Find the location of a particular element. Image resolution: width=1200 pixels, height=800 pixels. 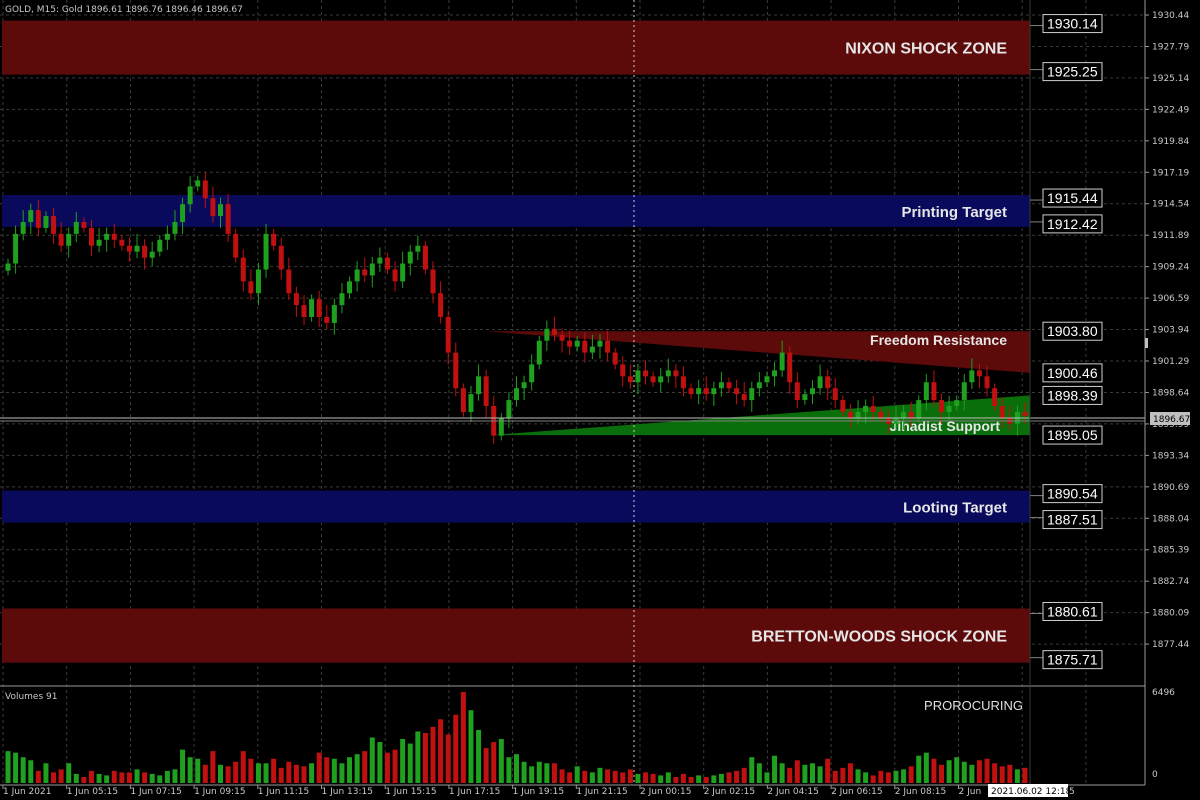

time-tick-label: 2 Jun 04:15 is located at coordinates (792, 792).